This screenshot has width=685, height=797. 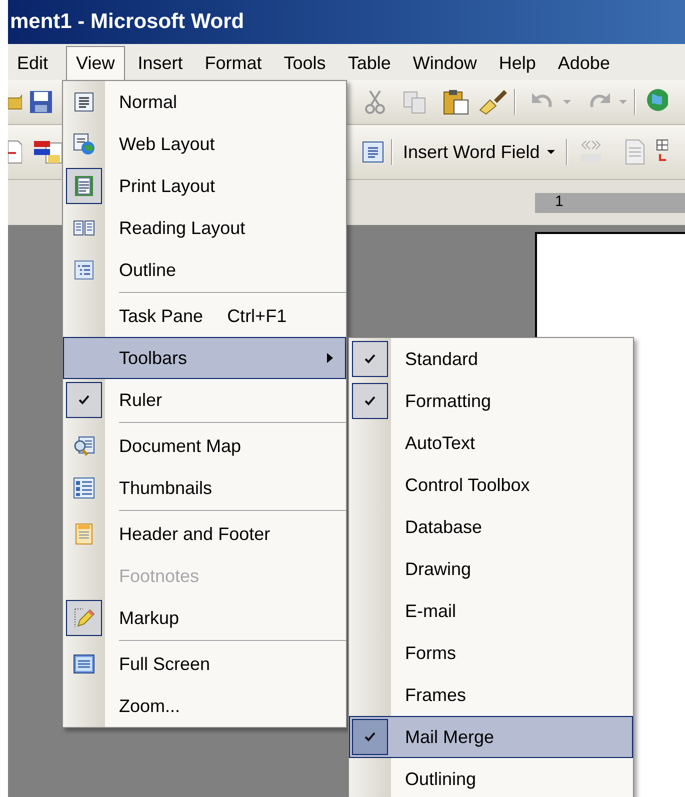 I want to click on menu-item: Reading Layout, so click(x=204, y=228).